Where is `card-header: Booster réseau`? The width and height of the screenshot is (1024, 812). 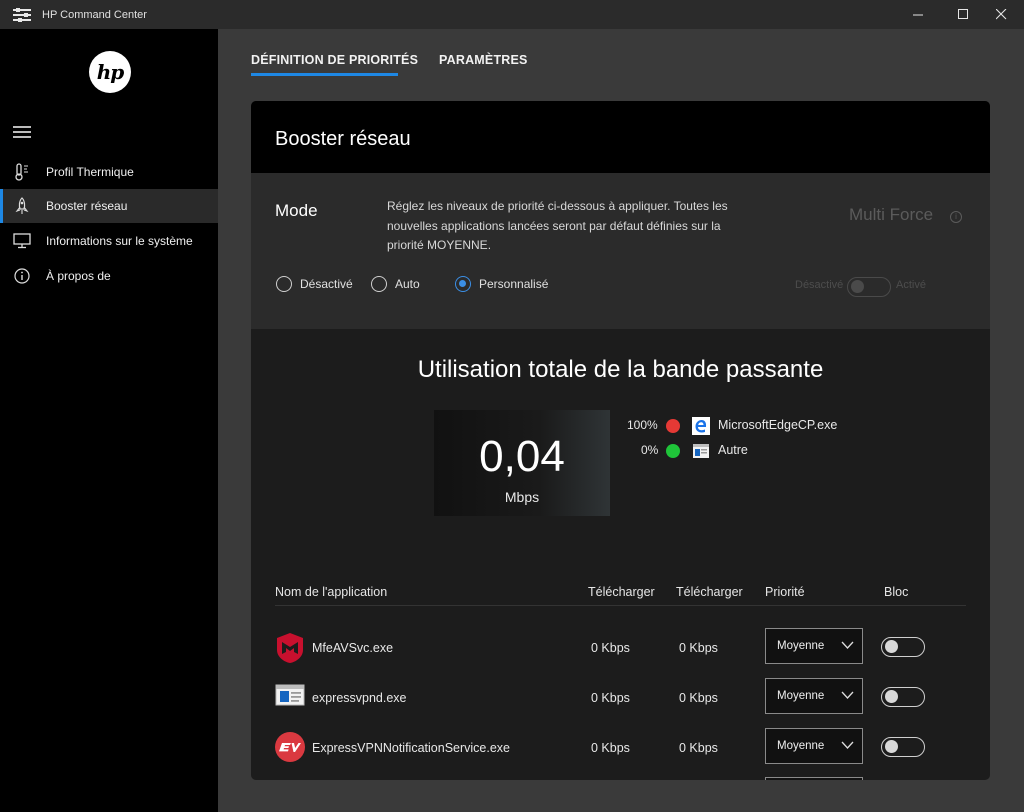
card-header: Booster réseau is located at coordinates (620, 137).